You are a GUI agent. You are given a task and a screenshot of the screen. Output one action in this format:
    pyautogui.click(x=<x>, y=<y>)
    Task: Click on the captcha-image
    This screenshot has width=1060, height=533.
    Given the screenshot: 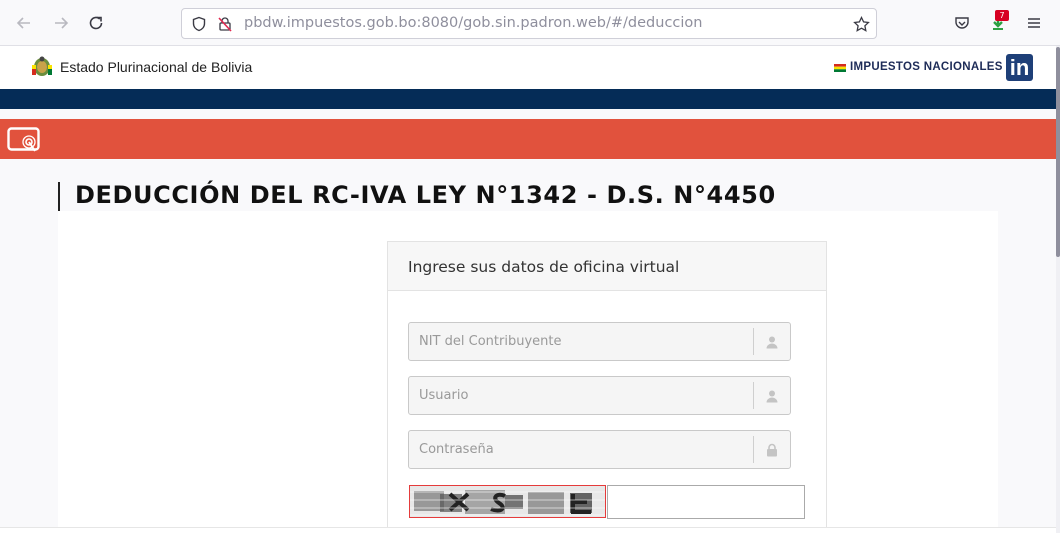 What is the action you would take?
    pyautogui.click(x=507, y=501)
    